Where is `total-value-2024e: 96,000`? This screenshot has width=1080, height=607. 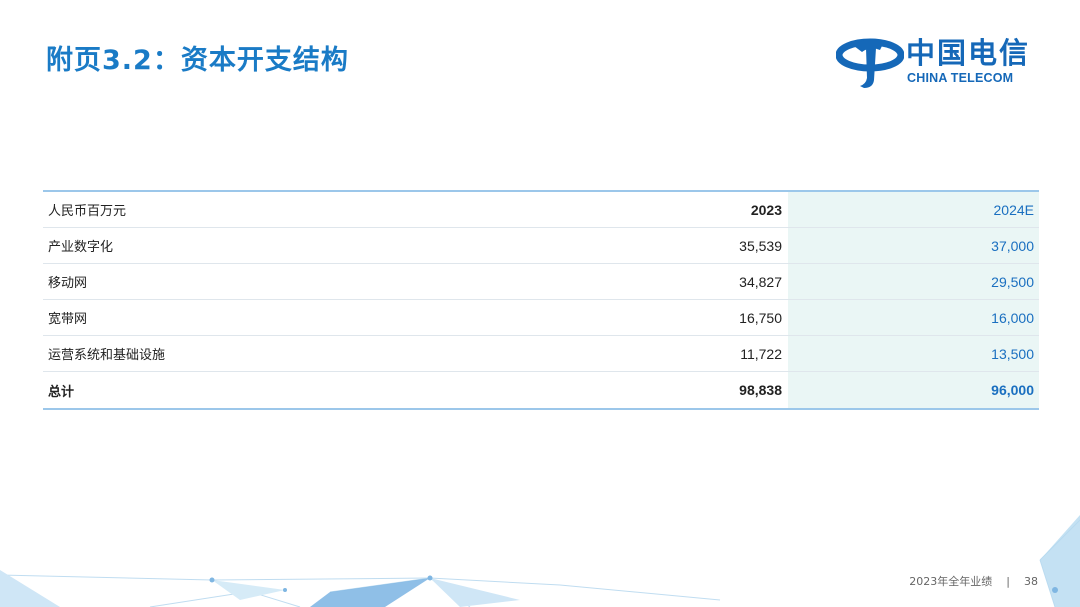
total-value-2024e: 96,000 is located at coordinates (913, 390).